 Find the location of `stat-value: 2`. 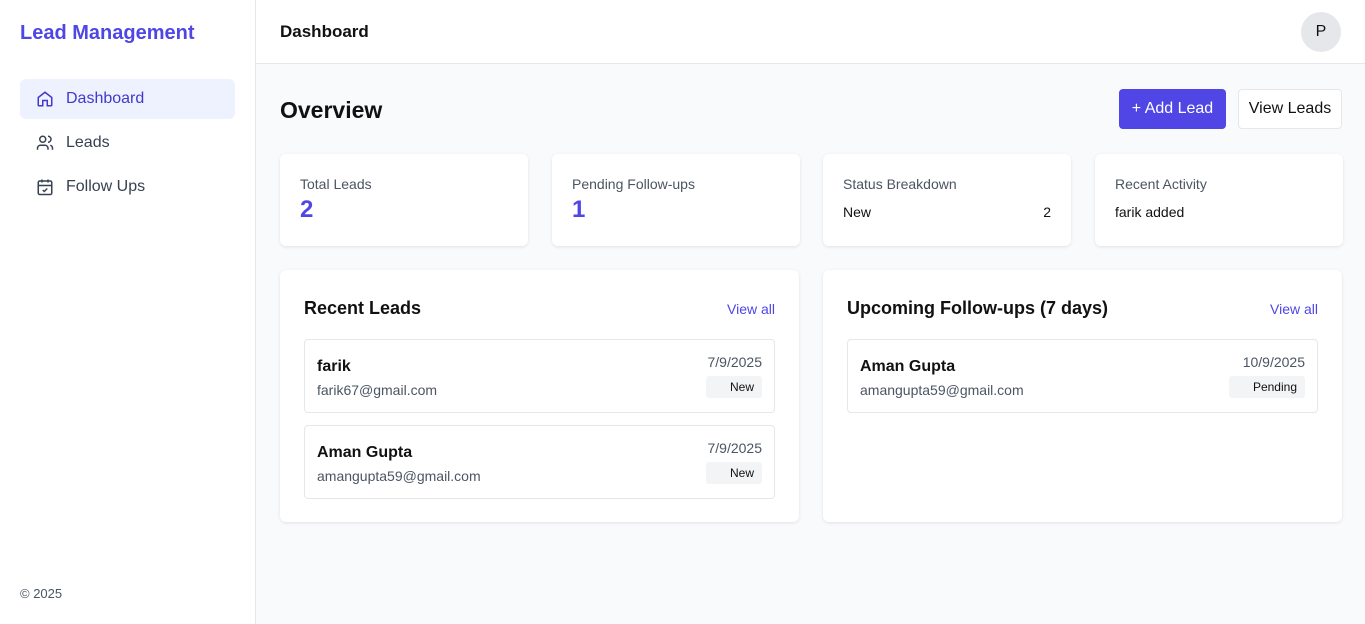

stat-value: 2 is located at coordinates (307, 209).